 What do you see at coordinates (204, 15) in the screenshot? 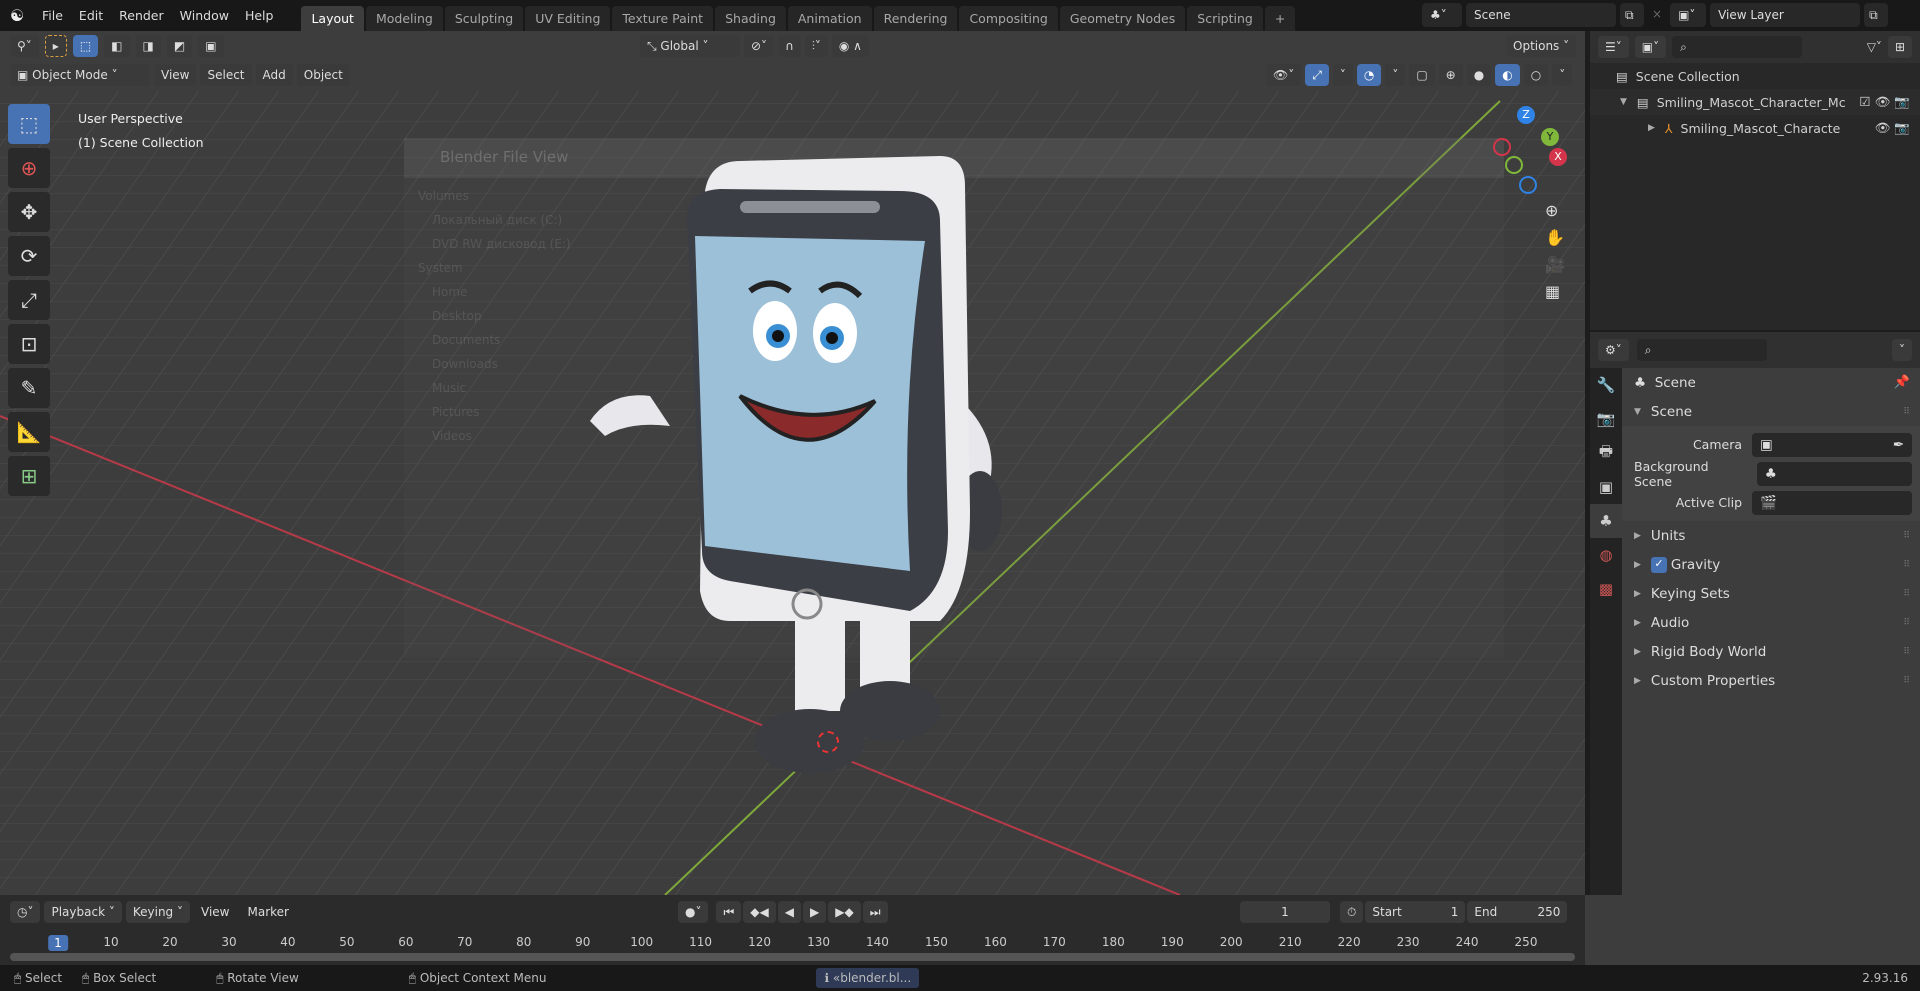
I see `menu-window: Window` at bounding box center [204, 15].